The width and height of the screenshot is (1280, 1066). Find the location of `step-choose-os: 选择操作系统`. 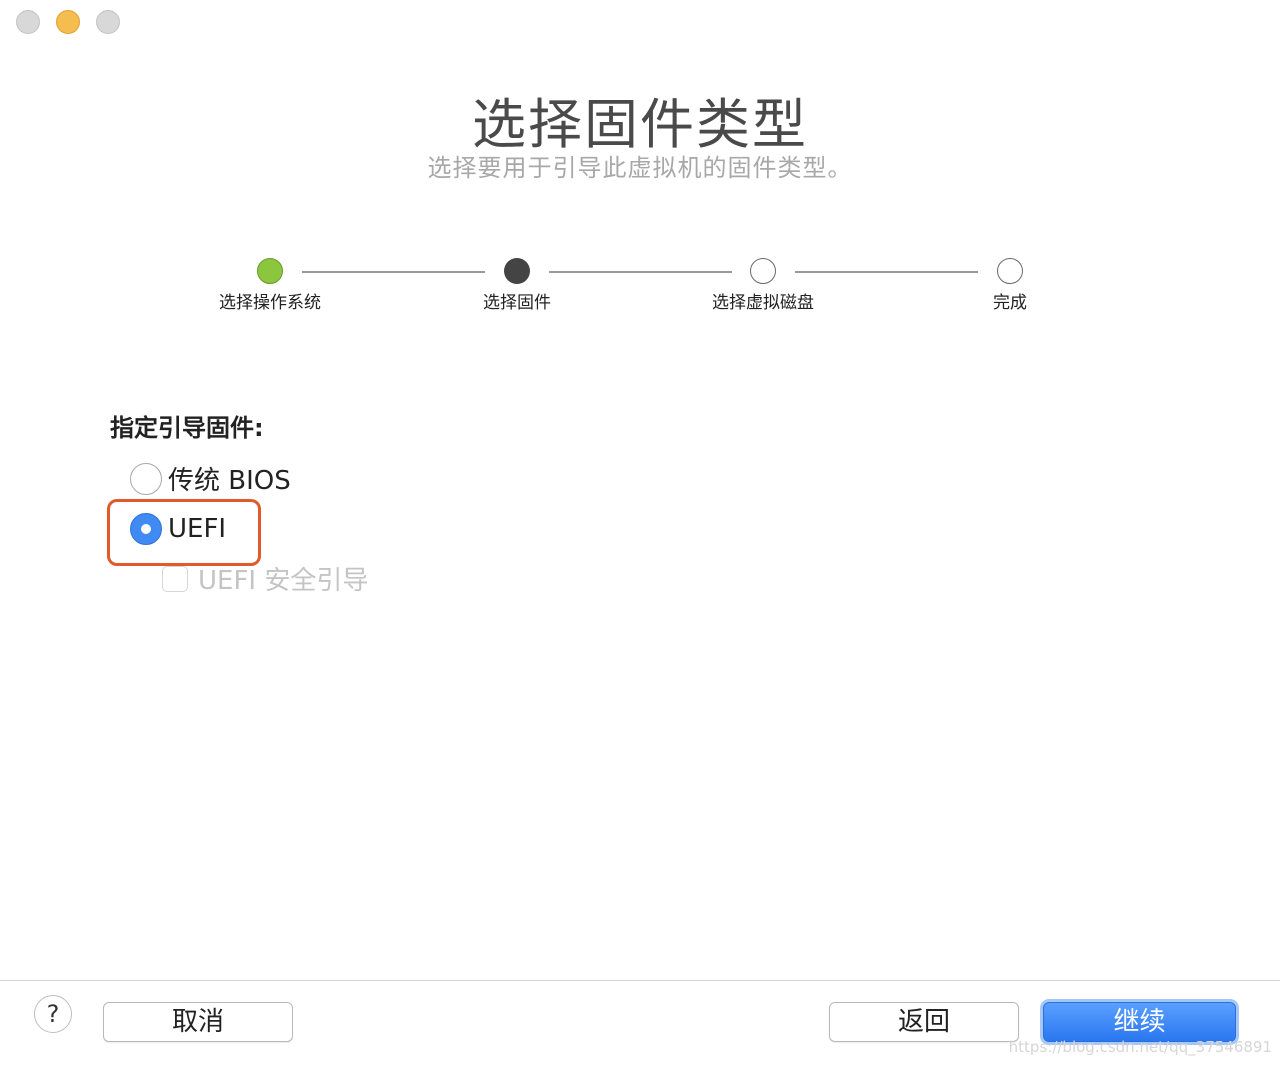

step-choose-os: 选择操作系统 is located at coordinates (270, 285).